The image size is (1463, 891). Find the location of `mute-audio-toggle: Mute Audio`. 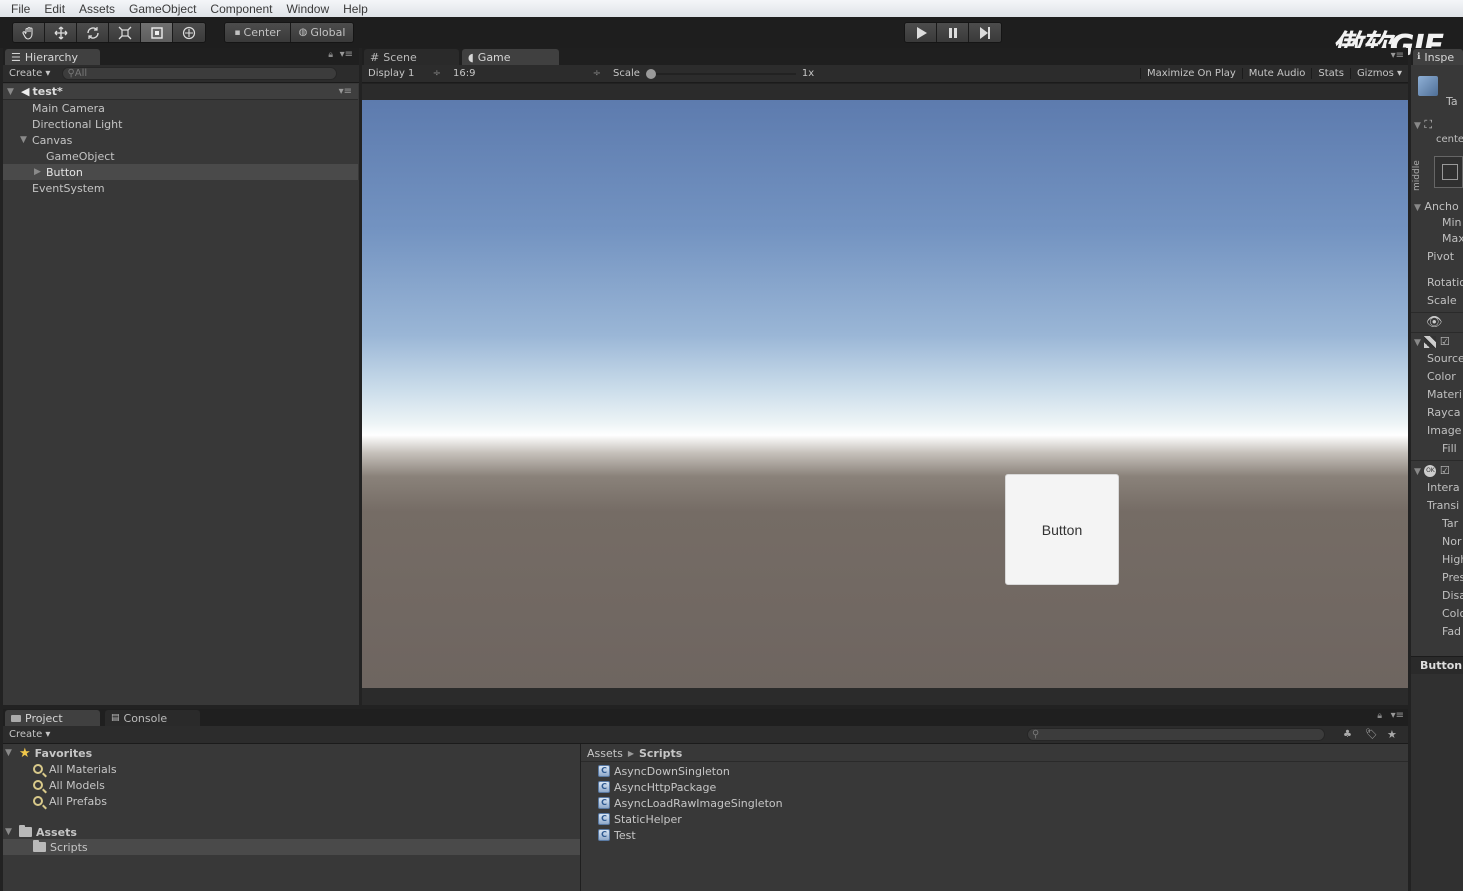

mute-audio-toggle: Mute Audio is located at coordinates (1276, 73).